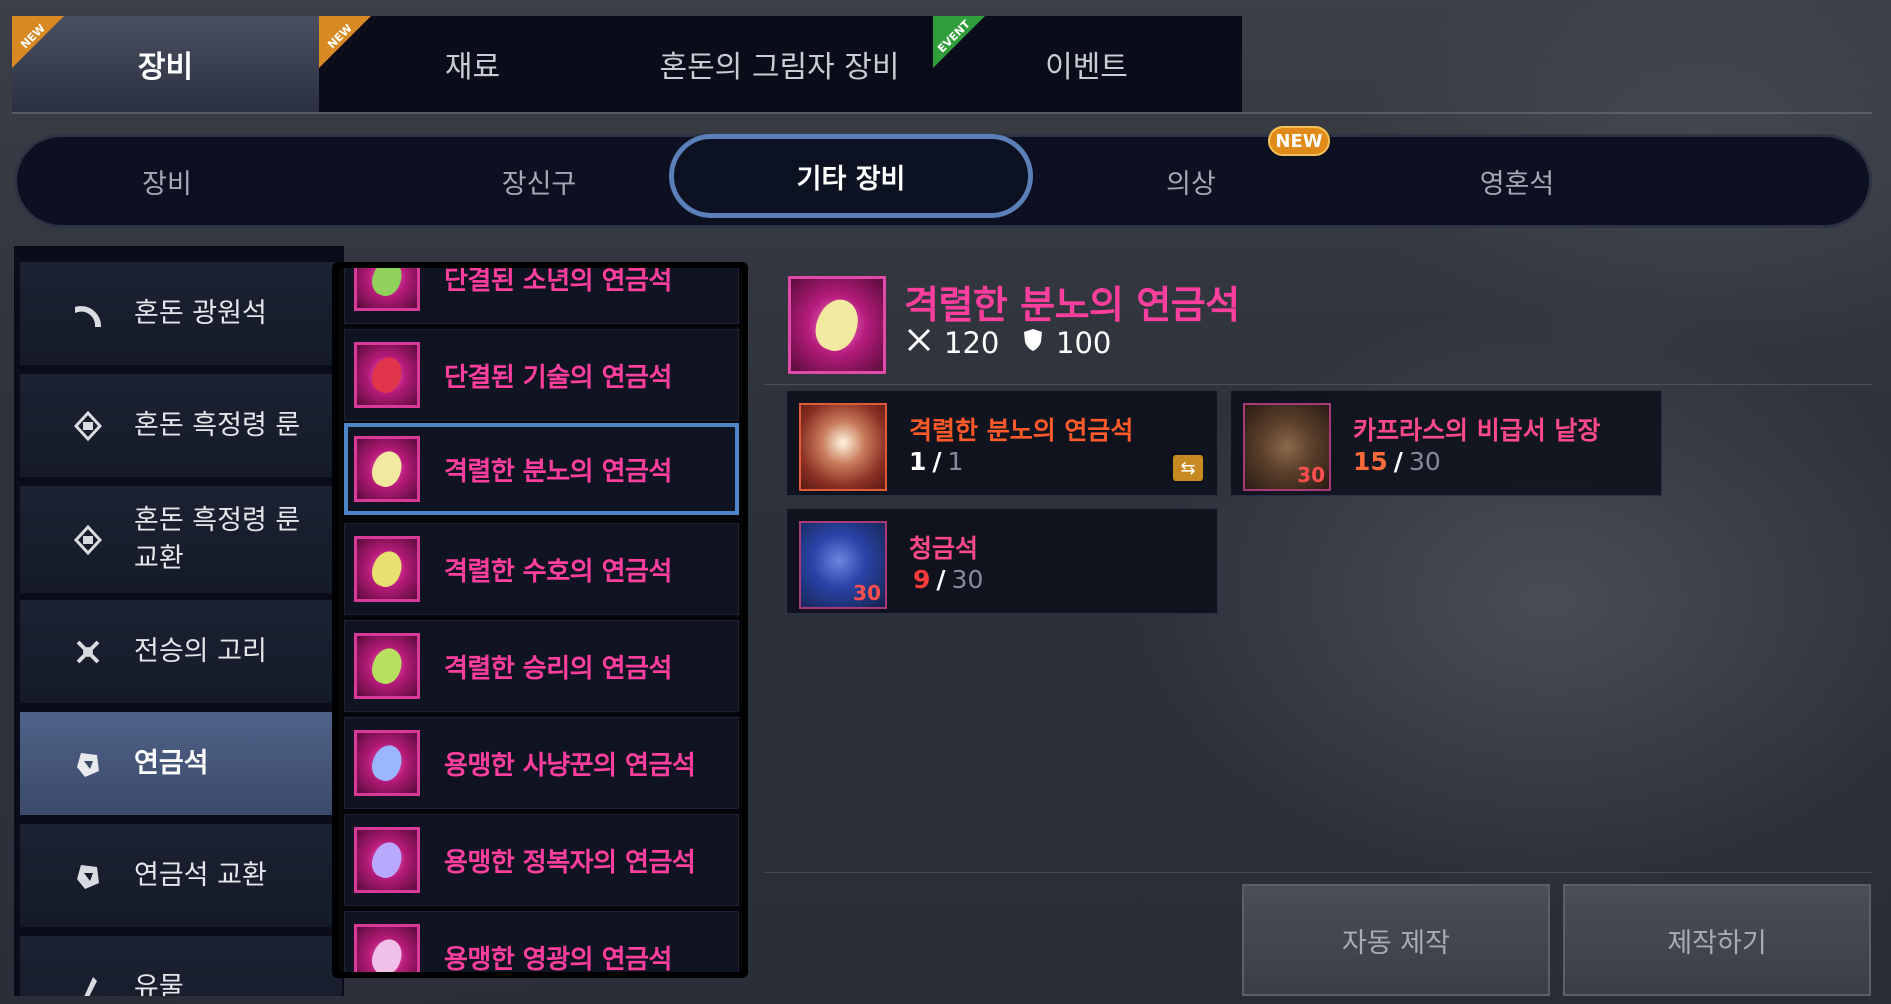 The height and width of the screenshot is (1004, 1891). I want to click on category-alchemy-stone-exchange: 연금석 교환, so click(181, 876).